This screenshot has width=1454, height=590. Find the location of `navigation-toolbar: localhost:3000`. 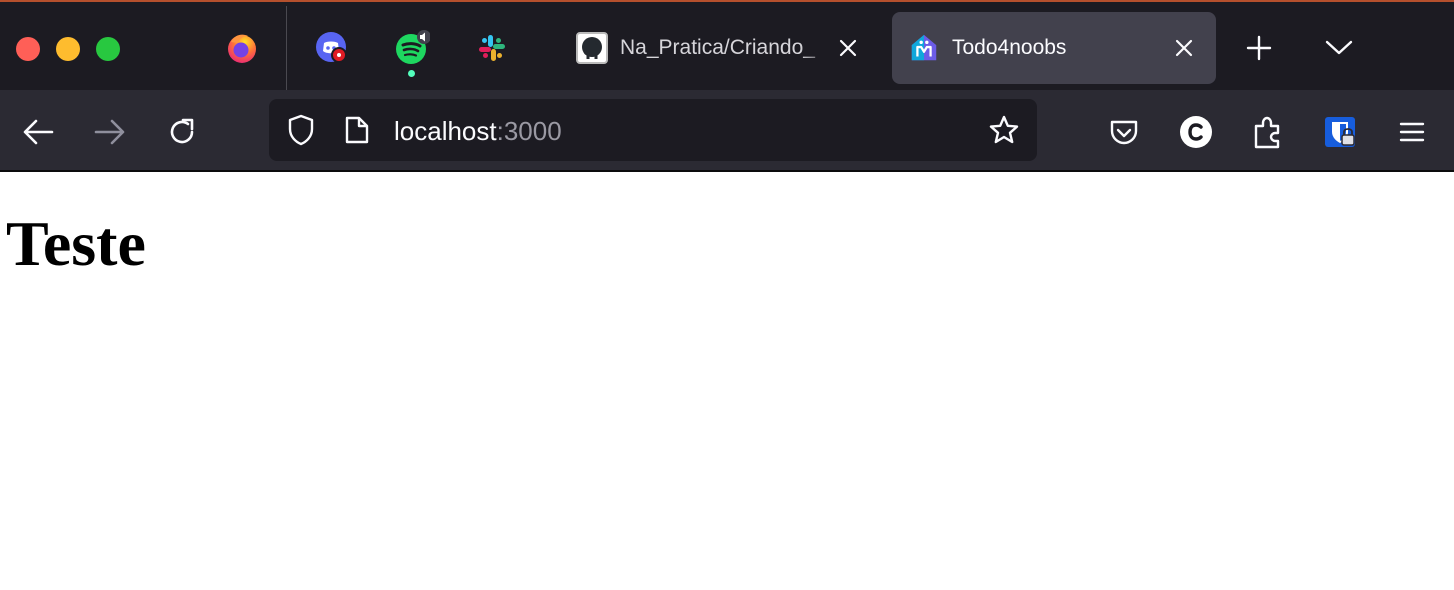

navigation-toolbar: localhost:3000 is located at coordinates (727, 131).